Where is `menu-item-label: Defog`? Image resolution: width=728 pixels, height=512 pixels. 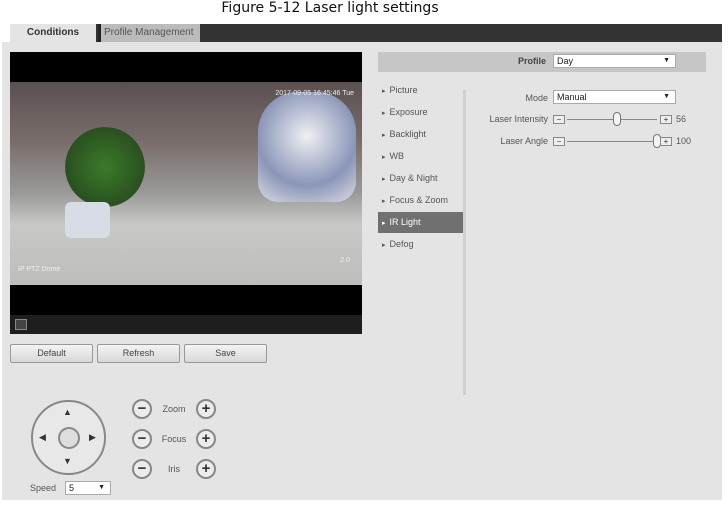
menu-item-label: Defog is located at coordinates (401, 244).